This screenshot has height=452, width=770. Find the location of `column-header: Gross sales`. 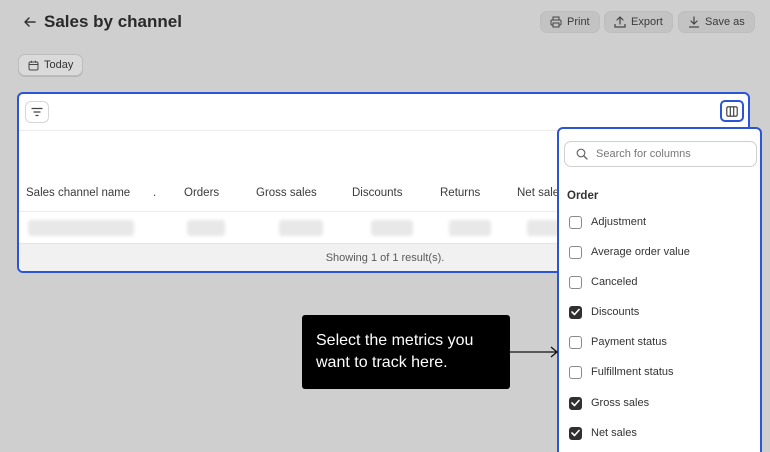

column-header: Gross sales is located at coordinates (286, 193).